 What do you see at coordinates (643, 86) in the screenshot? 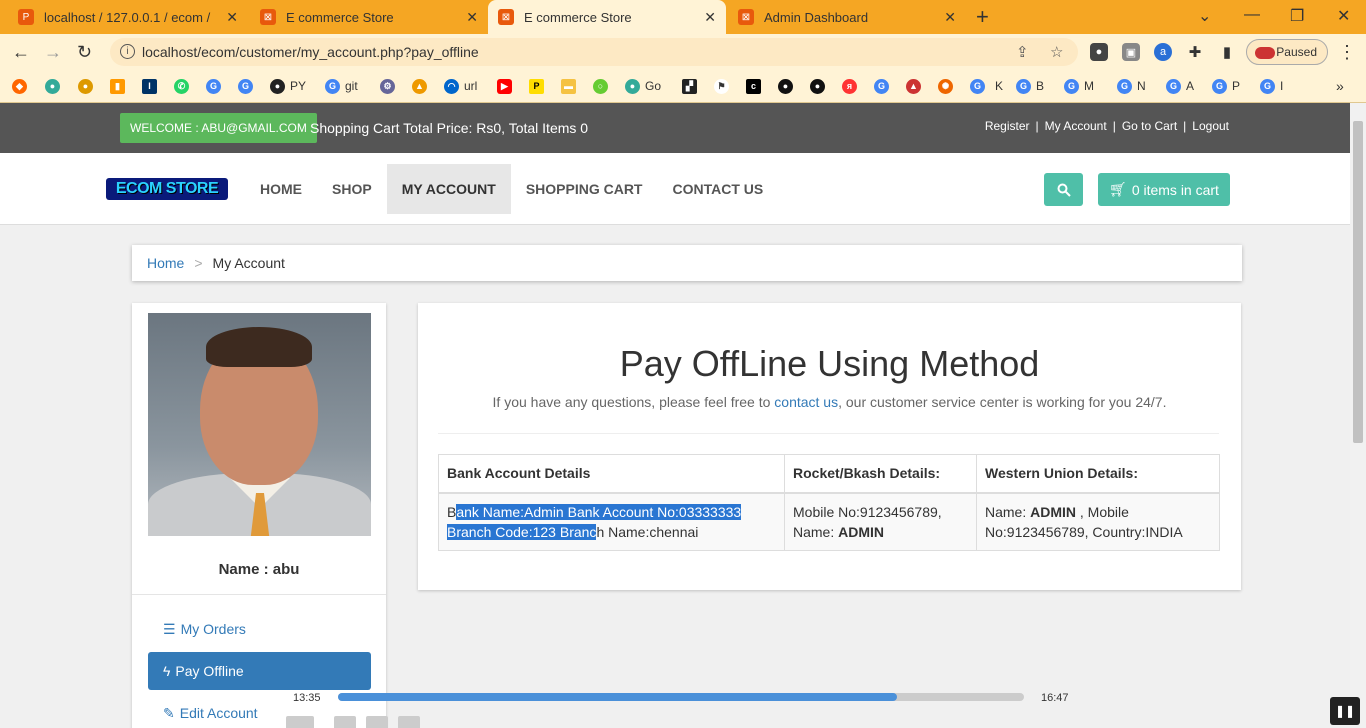
I see `bookmark-go: ● Go` at bounding box center [643, 86].